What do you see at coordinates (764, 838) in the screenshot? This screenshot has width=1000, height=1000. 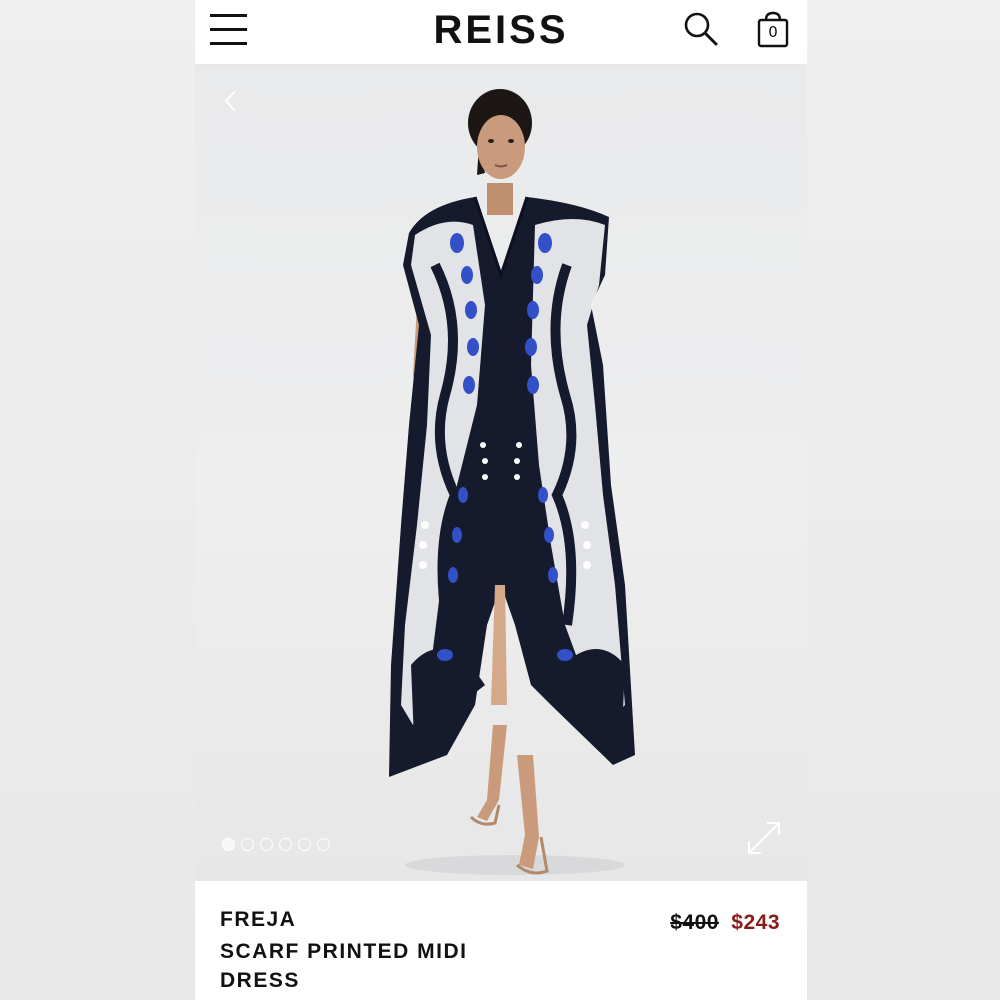 I see `expand-icon` at bounding box center [764, 838].